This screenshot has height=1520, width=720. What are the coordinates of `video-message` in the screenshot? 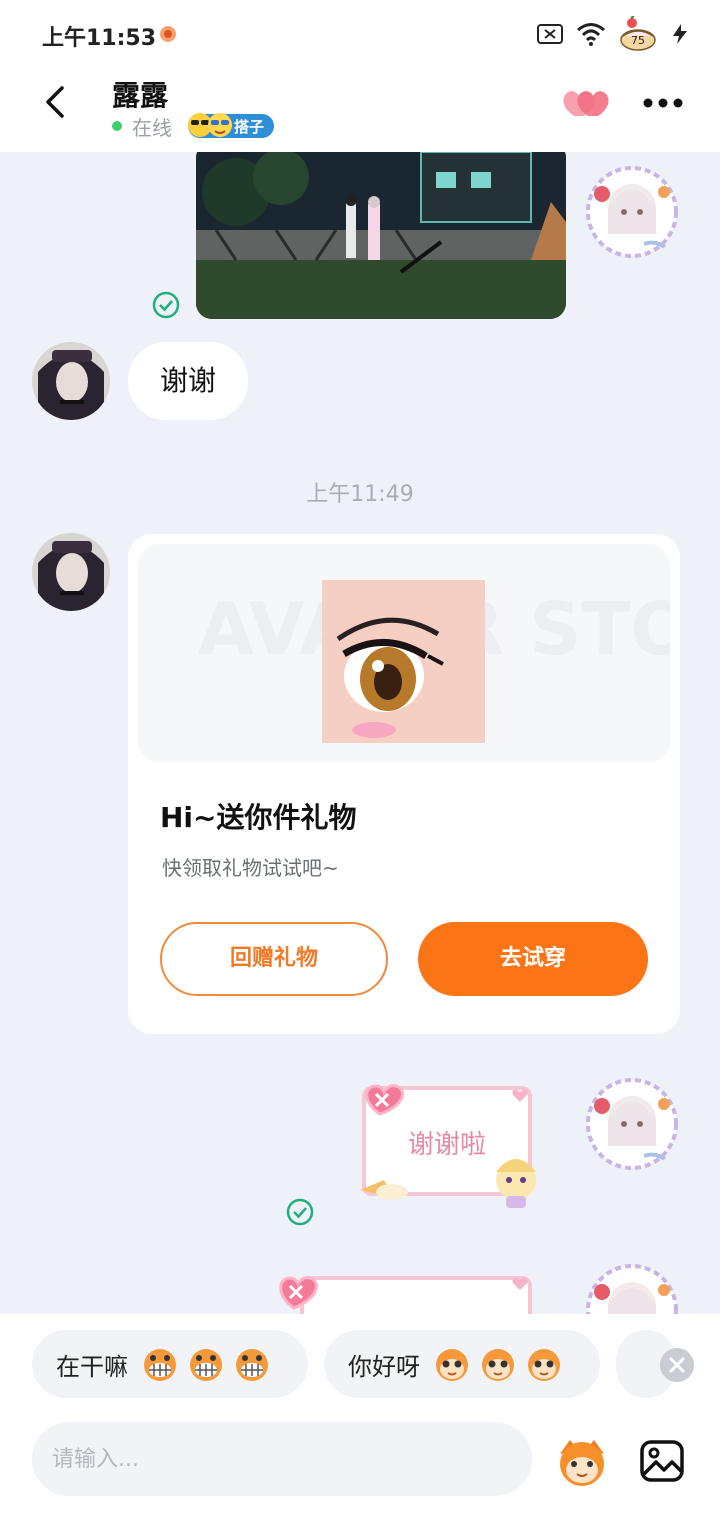 It's located at (381, 235).